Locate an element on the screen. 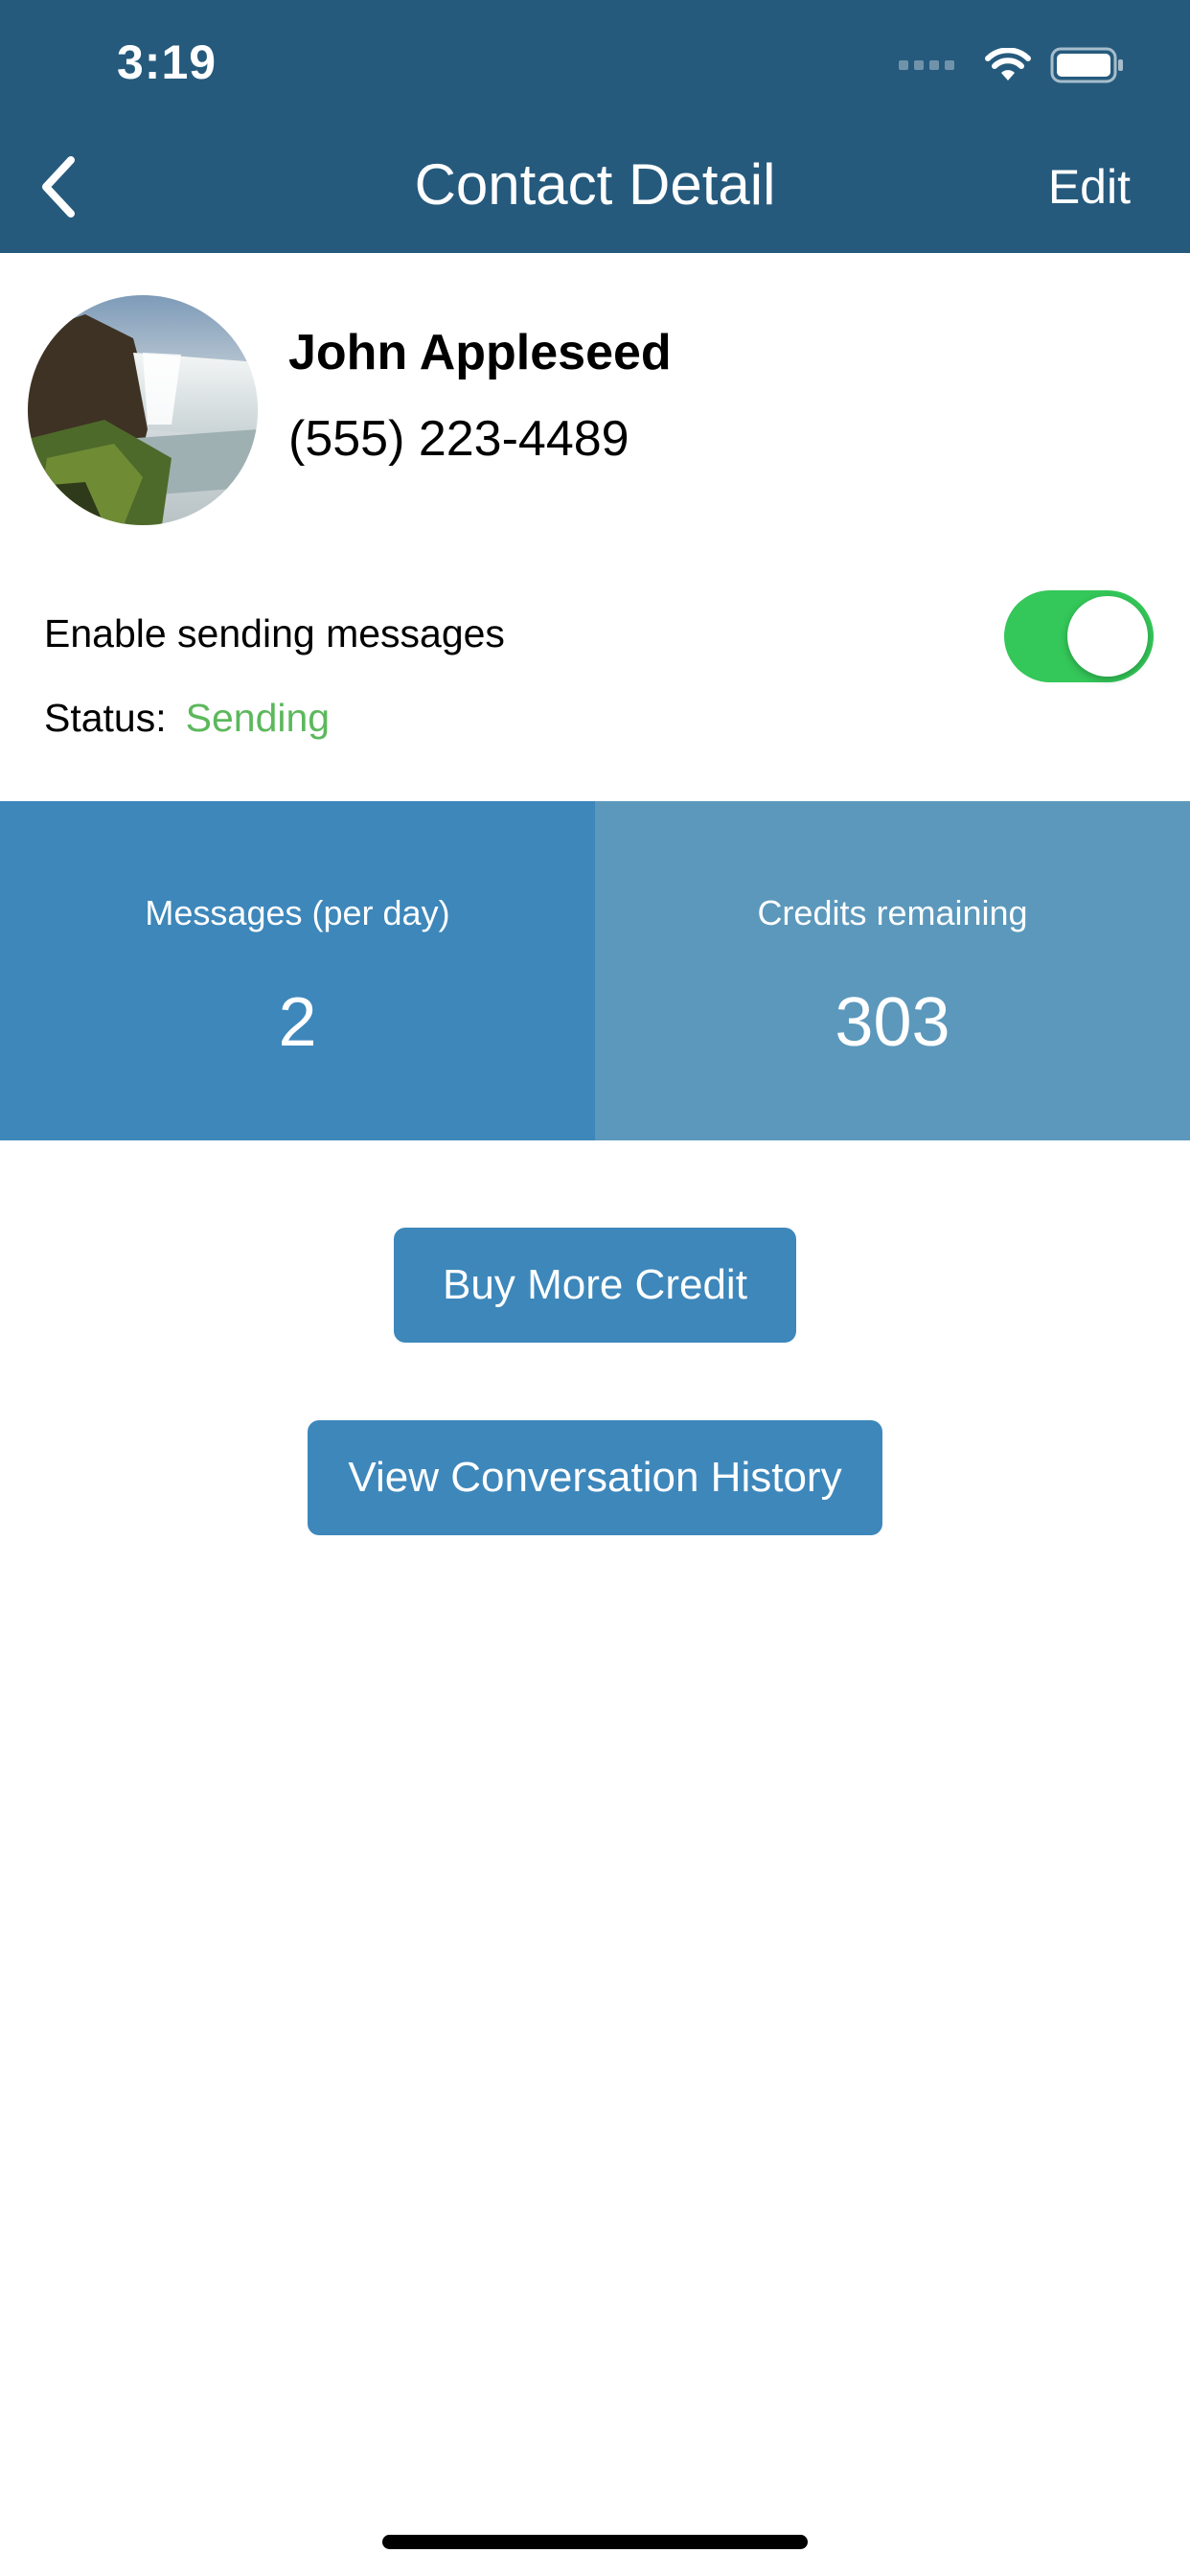 This screenshot has width=1190, height=2576. stat-label: Messages (per day) is located at coordinates (297, 912).